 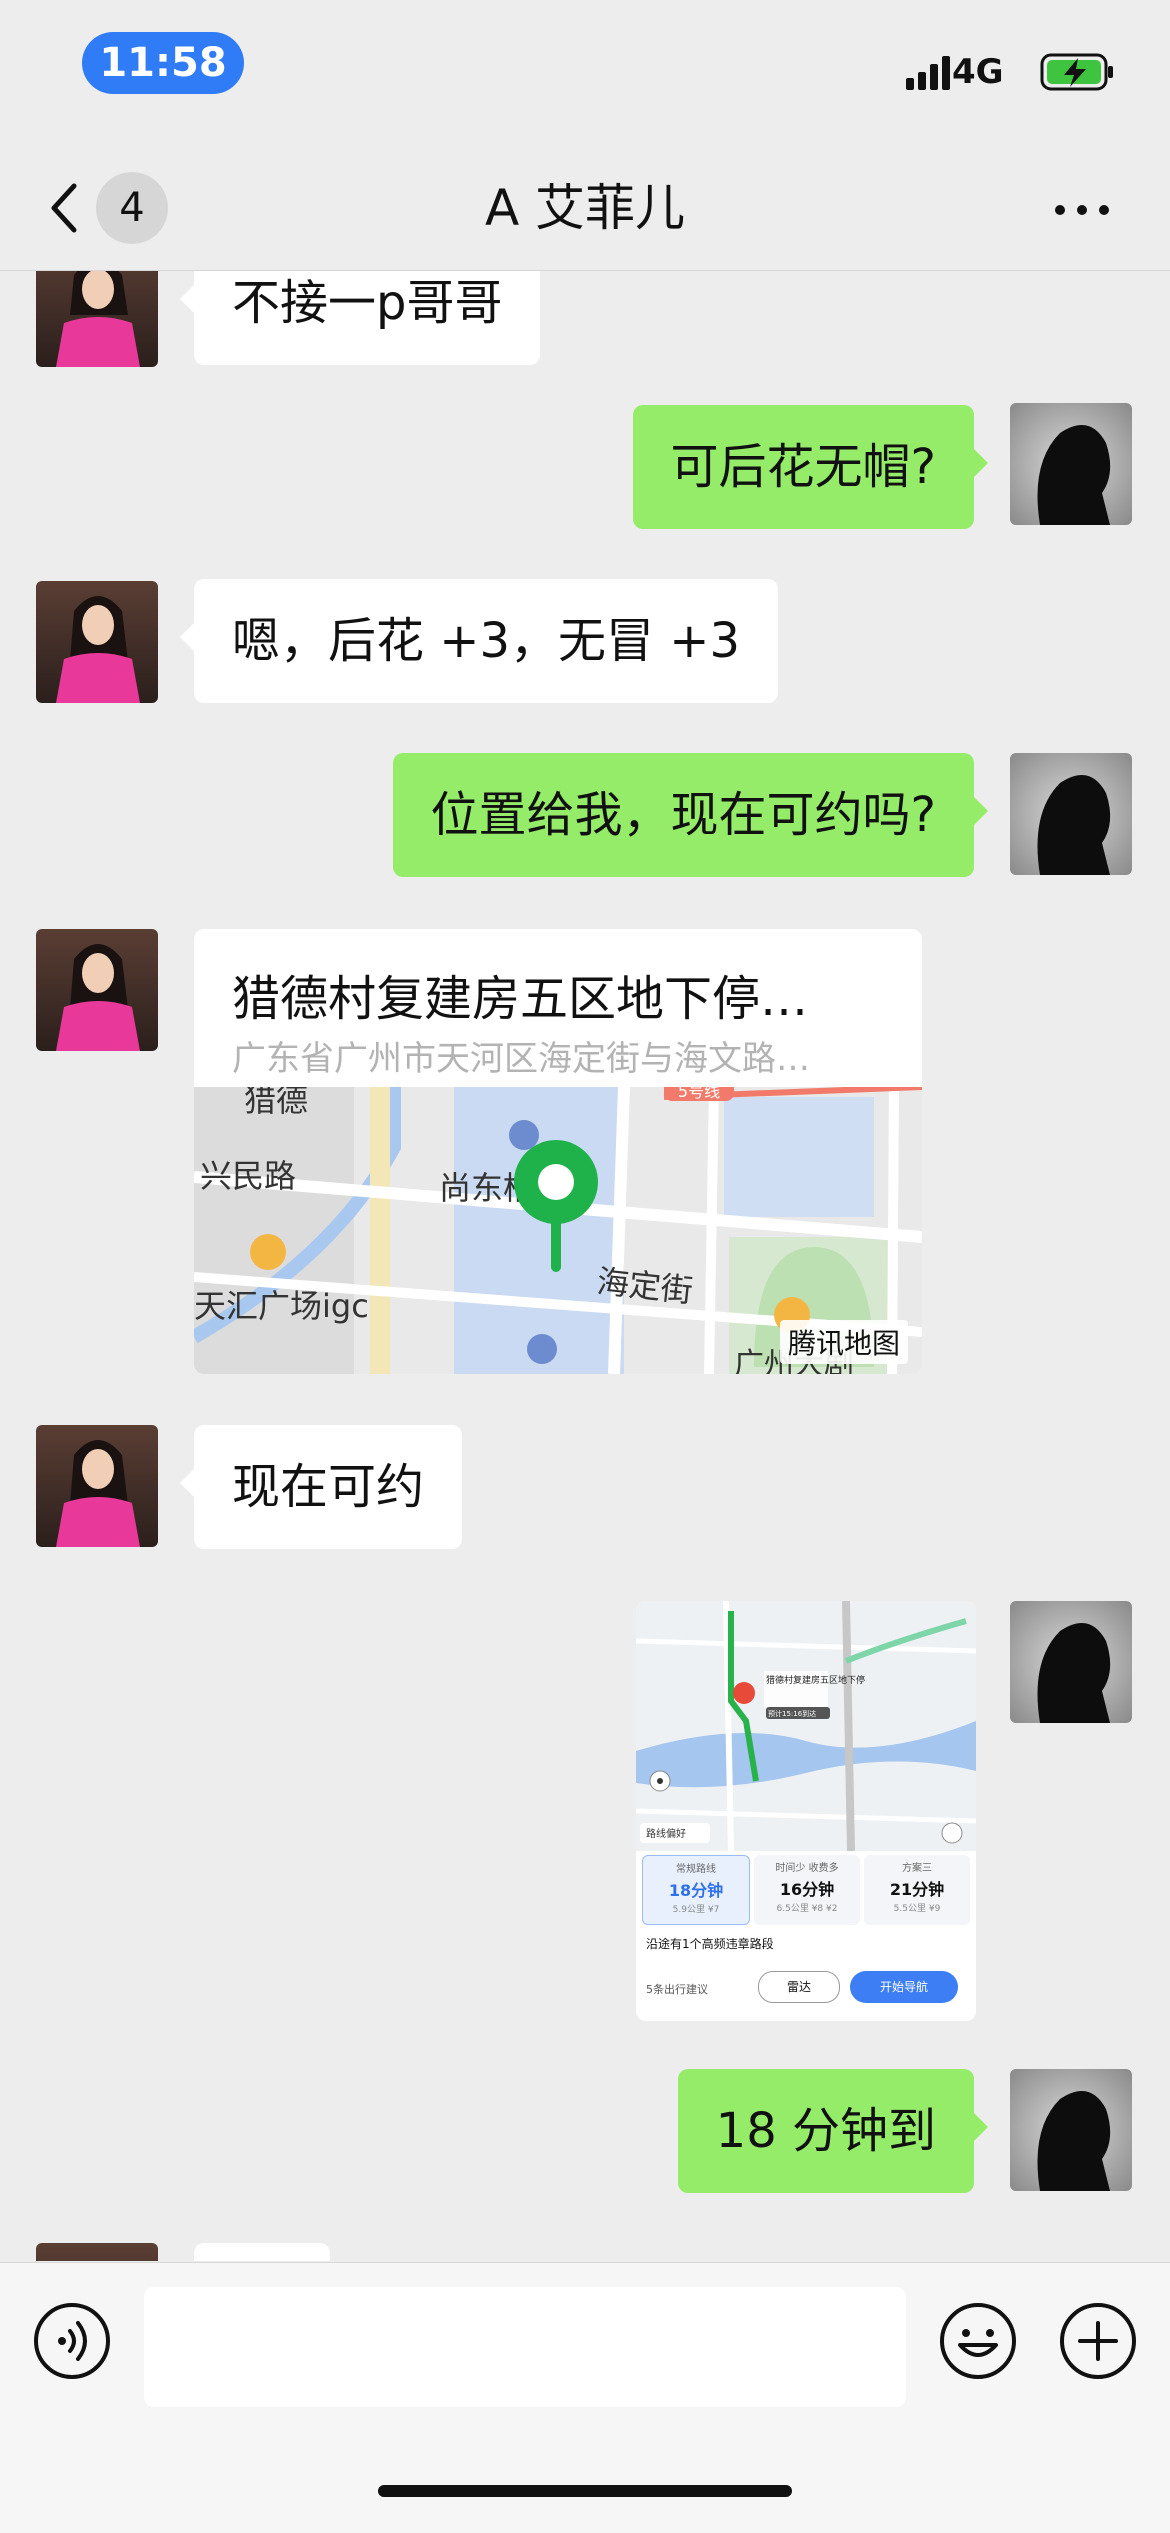 What do you see at coordinates (666, 1833) in the screenshot?
I see `nav-route-pref-label: 路线偏好` at bounding box center [666, 1833].